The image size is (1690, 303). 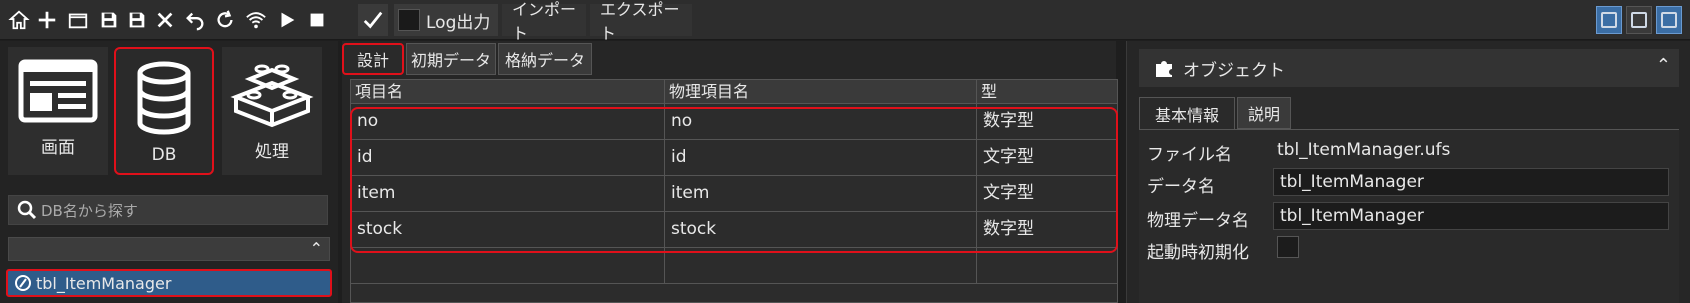 What do you see at coordinates (47, 20) in the screenshot?
I see `plus-icon` at bounding box center [47, 20].